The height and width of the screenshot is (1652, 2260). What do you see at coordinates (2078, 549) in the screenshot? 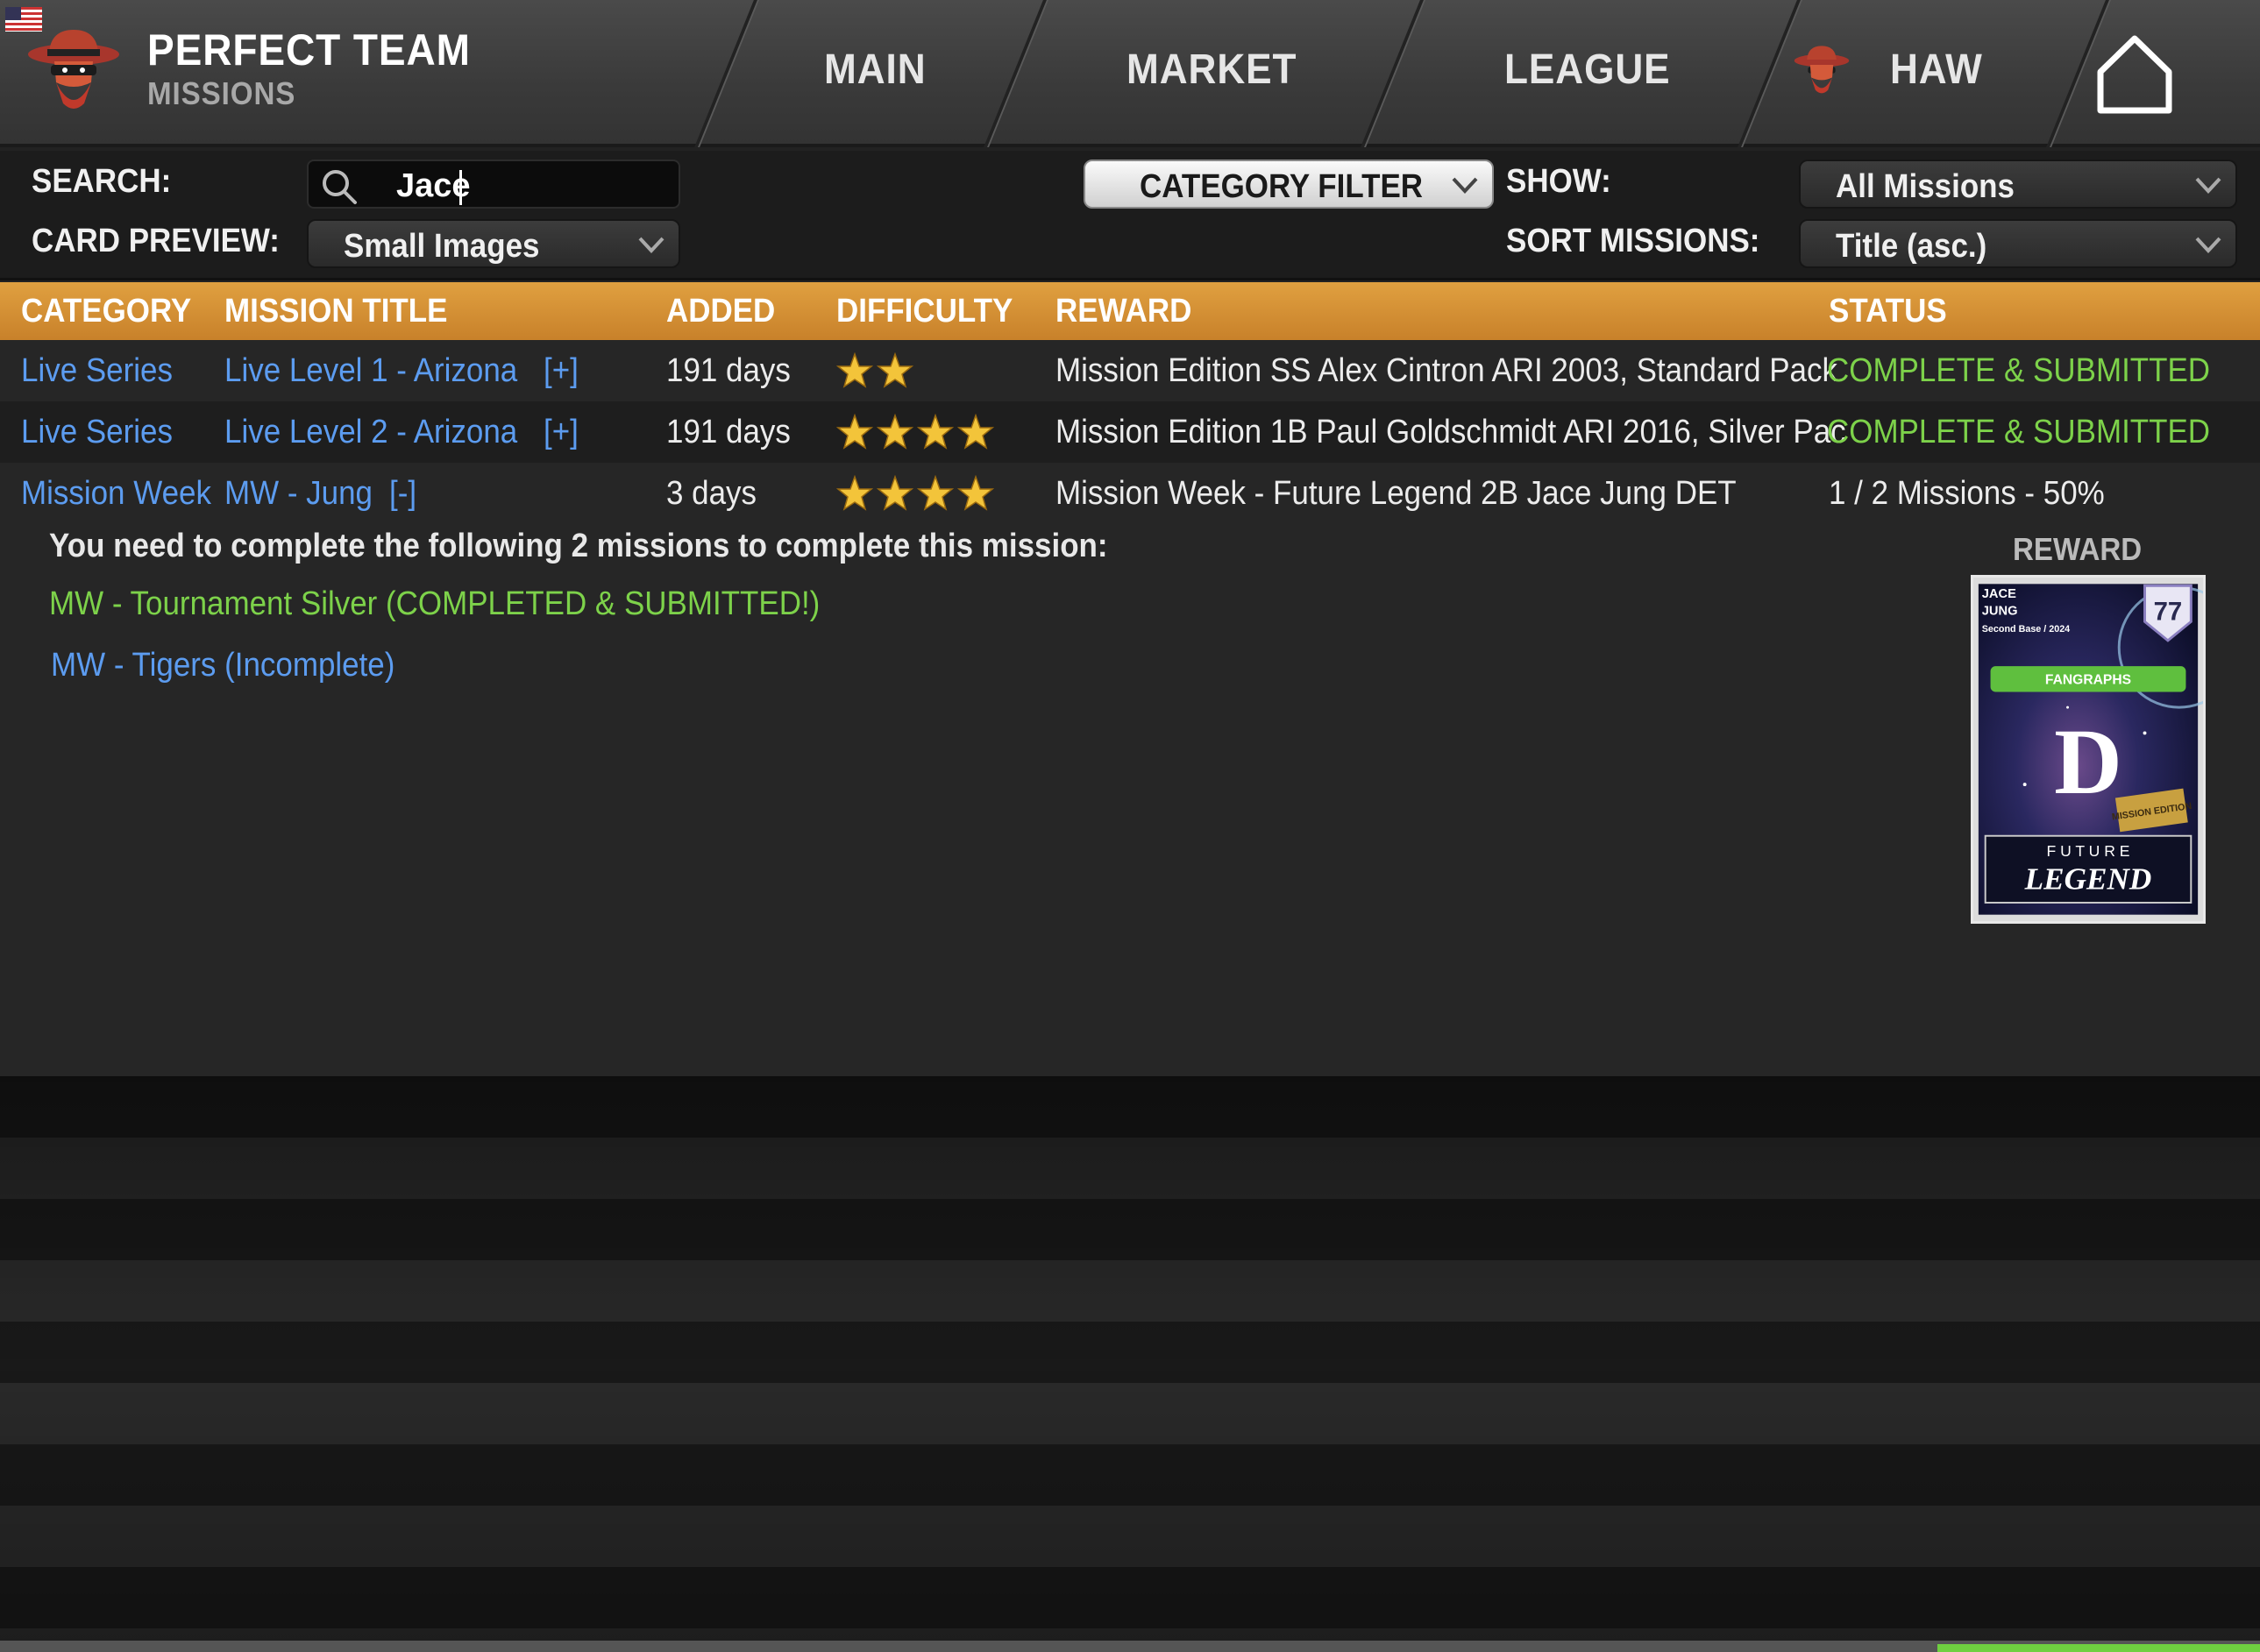
I see `reward-label: REWARD` at bounding box center [2078, 549].